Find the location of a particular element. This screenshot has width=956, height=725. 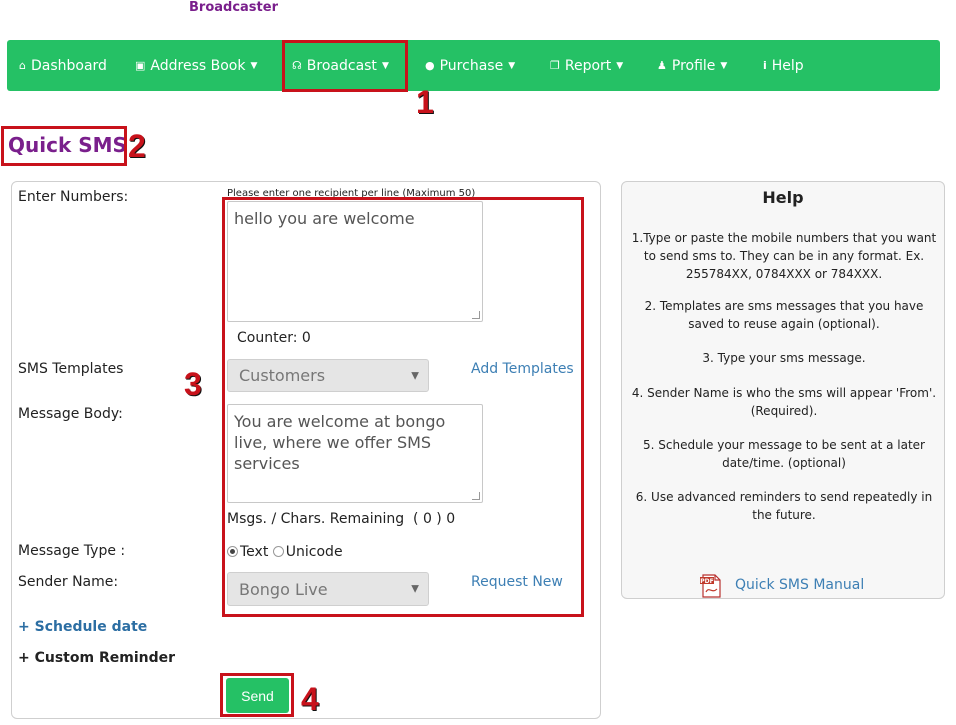

help-step-3: 3. Type your sms message. is located at coordinates (784, 358).